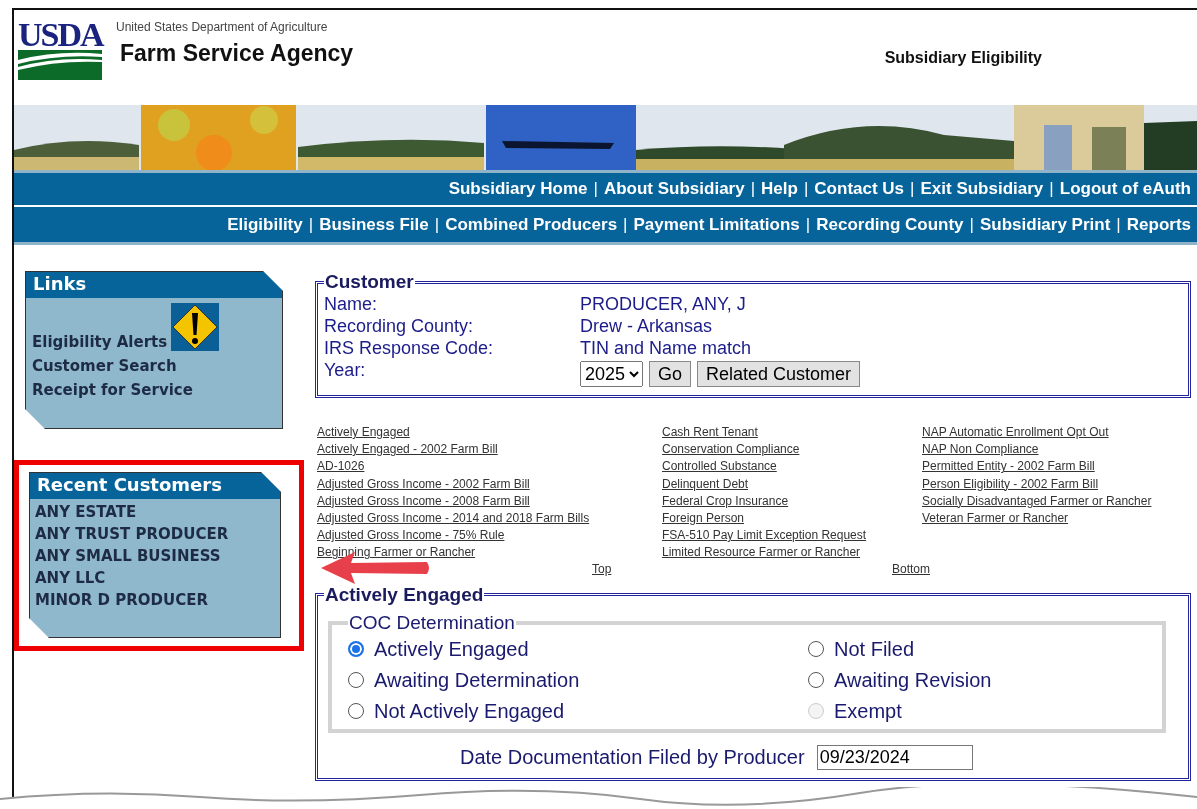 Image resolution: width=1197 pixels, height=809 pixels. What do you see at coordinates (464, 680) in the screenshot?
I see `radio-option: Awaiting Determination` at bounding box center [464, 680].